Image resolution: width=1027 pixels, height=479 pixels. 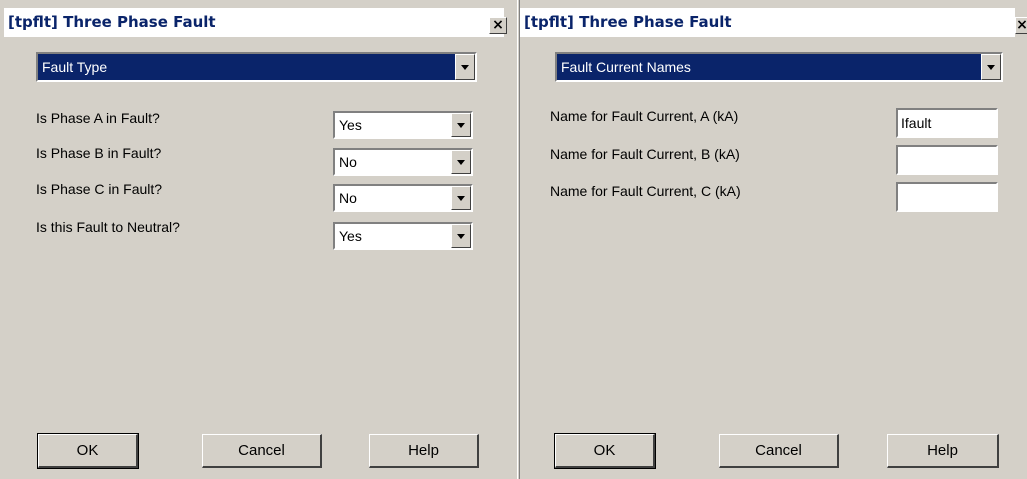 What do you see at coordinates (947, 160) in the screenshot?
I see `fault-current-b-input` at bounding box center [947, 160].